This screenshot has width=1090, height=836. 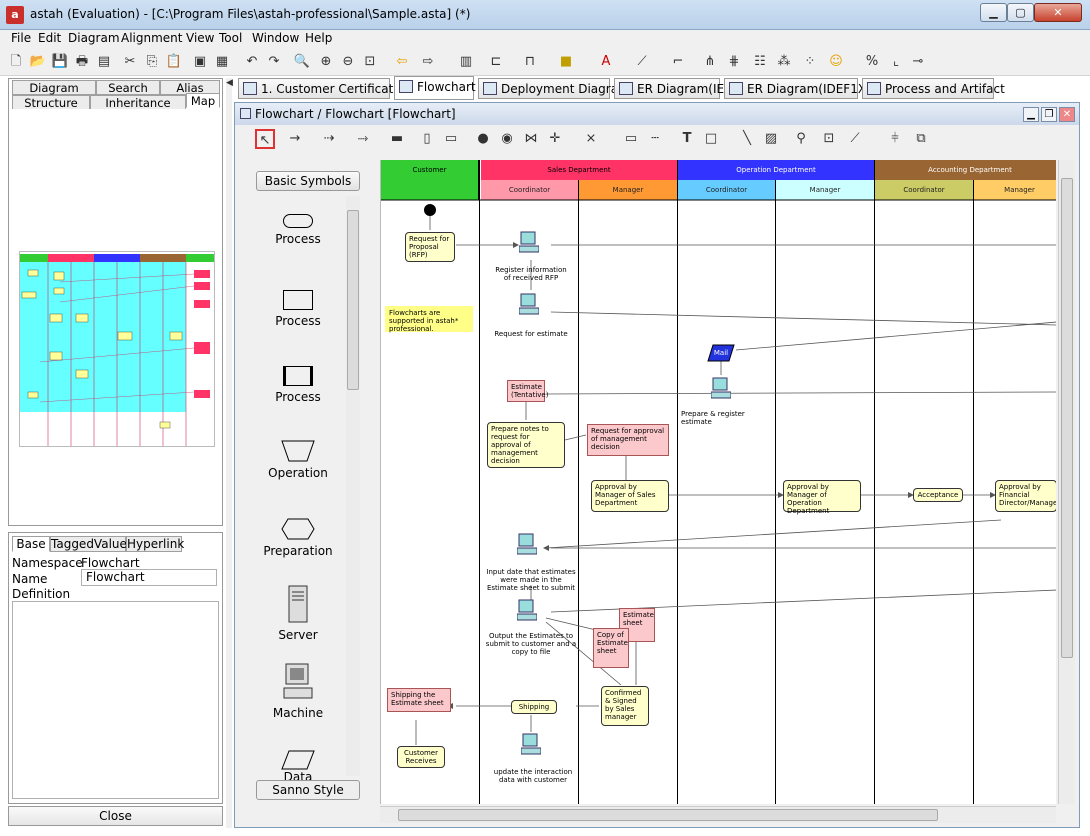 What do you see at coordinates (419, 700) in the screenshot?
I see `doc-shipping-estimate: Shipping the Estimate sheet` at bounding box center [419, 700].